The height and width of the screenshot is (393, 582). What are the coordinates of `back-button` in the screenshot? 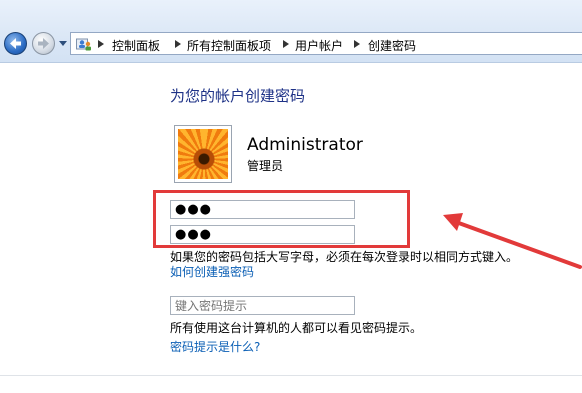 It's located at (15, 43).